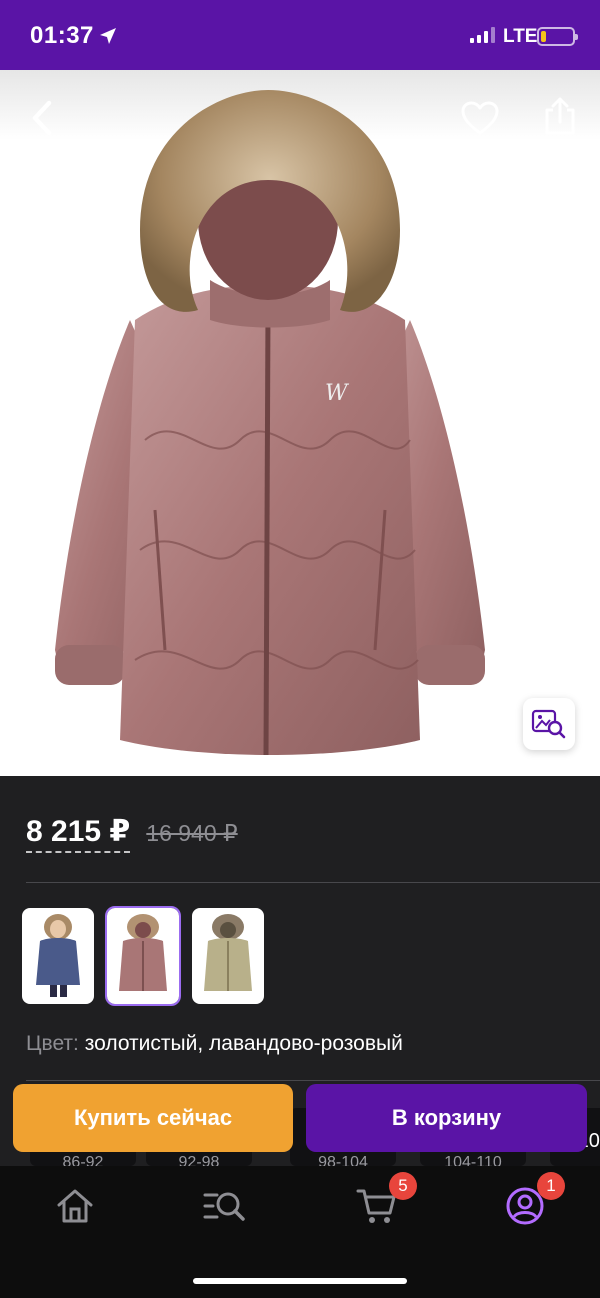 This screenshot has height=1298, width=600. What do you see at coordinates (551, 1186) in the screenshot?
I see `profile-badge: 1` at bounding box center [551, 1186].